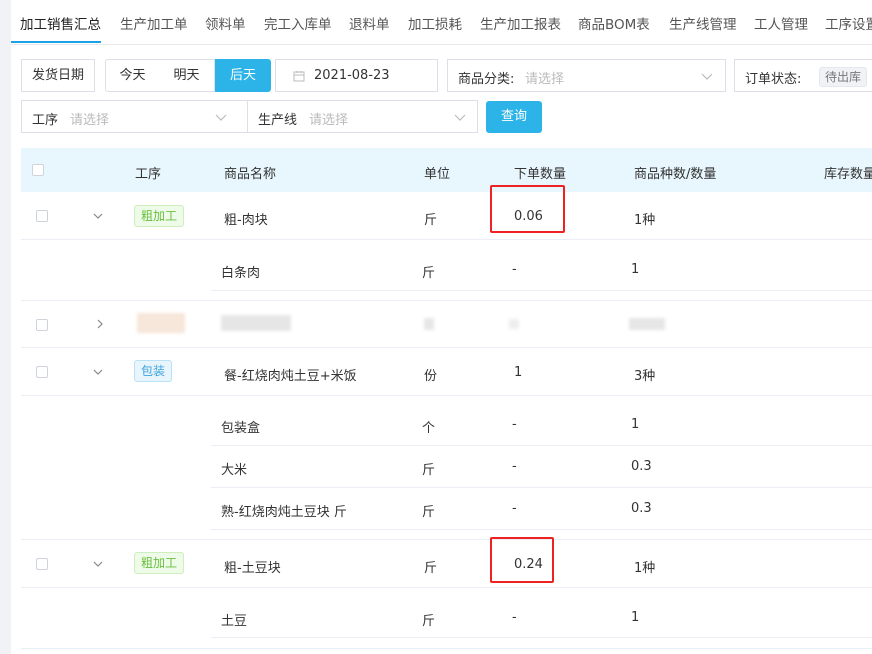 Image resolution: width=872 pixels, height=654 pixels. I want to click on select-all-checkbox, so click(38, 170).